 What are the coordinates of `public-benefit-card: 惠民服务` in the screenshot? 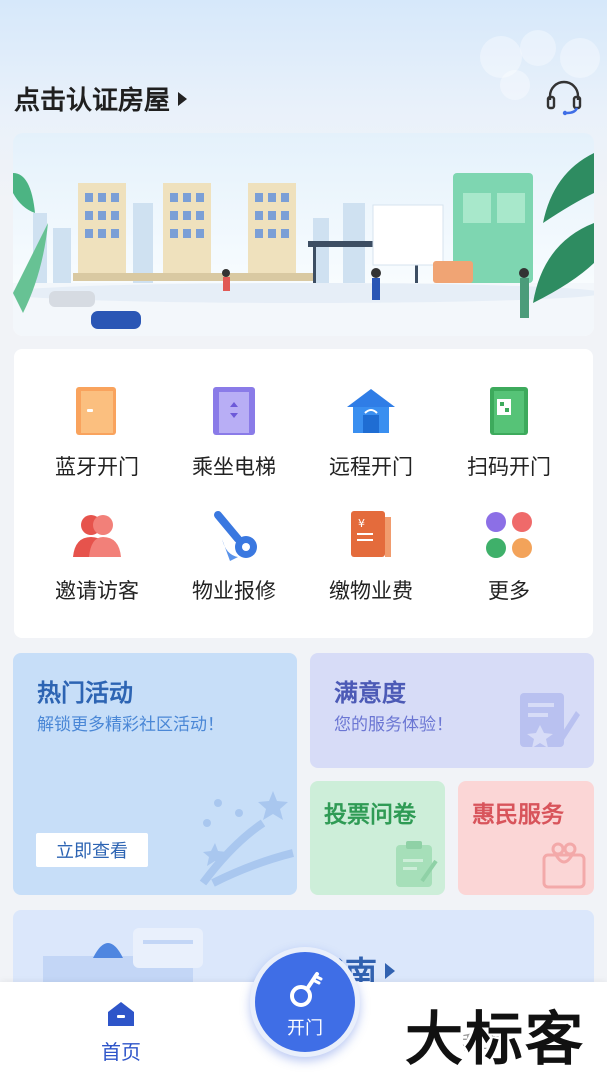 It's located at (526, 838).